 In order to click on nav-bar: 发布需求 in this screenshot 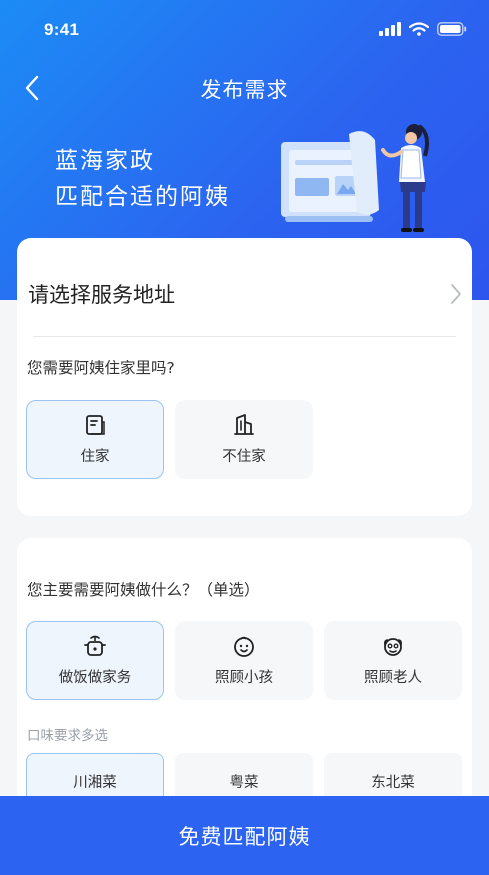, I will do `click(244, 88)`.